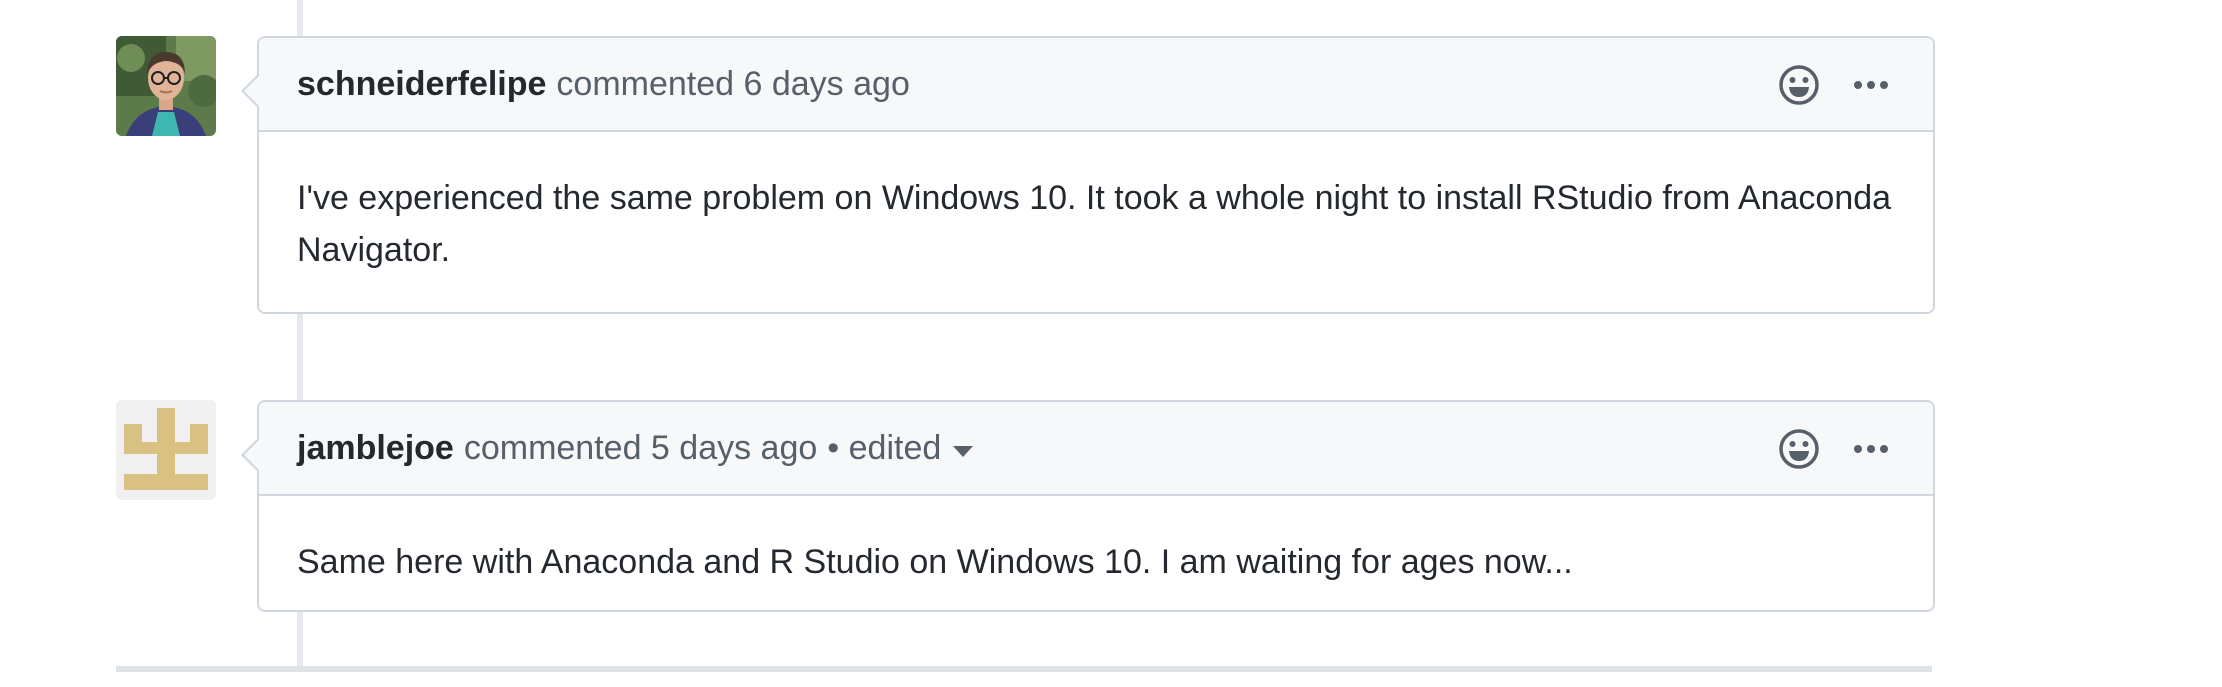 Image resolution: width=2222 pixels, height=687 pixels. What do you see at coordinates (884, 447) in the screenshot?
I see `edited-label: • edited` at bounding box center [884, 447].